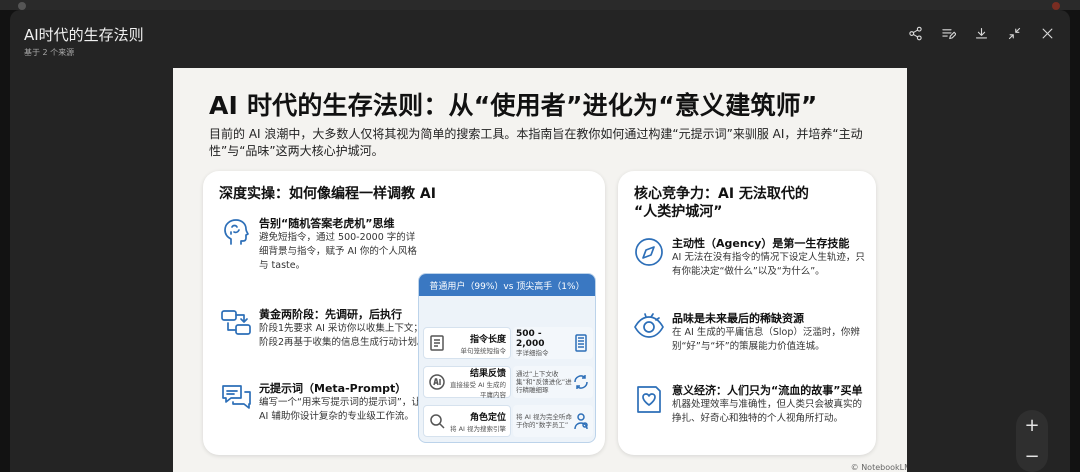 The image size is (1080, 472). Describe the element at coordinates (1032, 441) in the screenshot. I see `zoom-control: + −` at that location.